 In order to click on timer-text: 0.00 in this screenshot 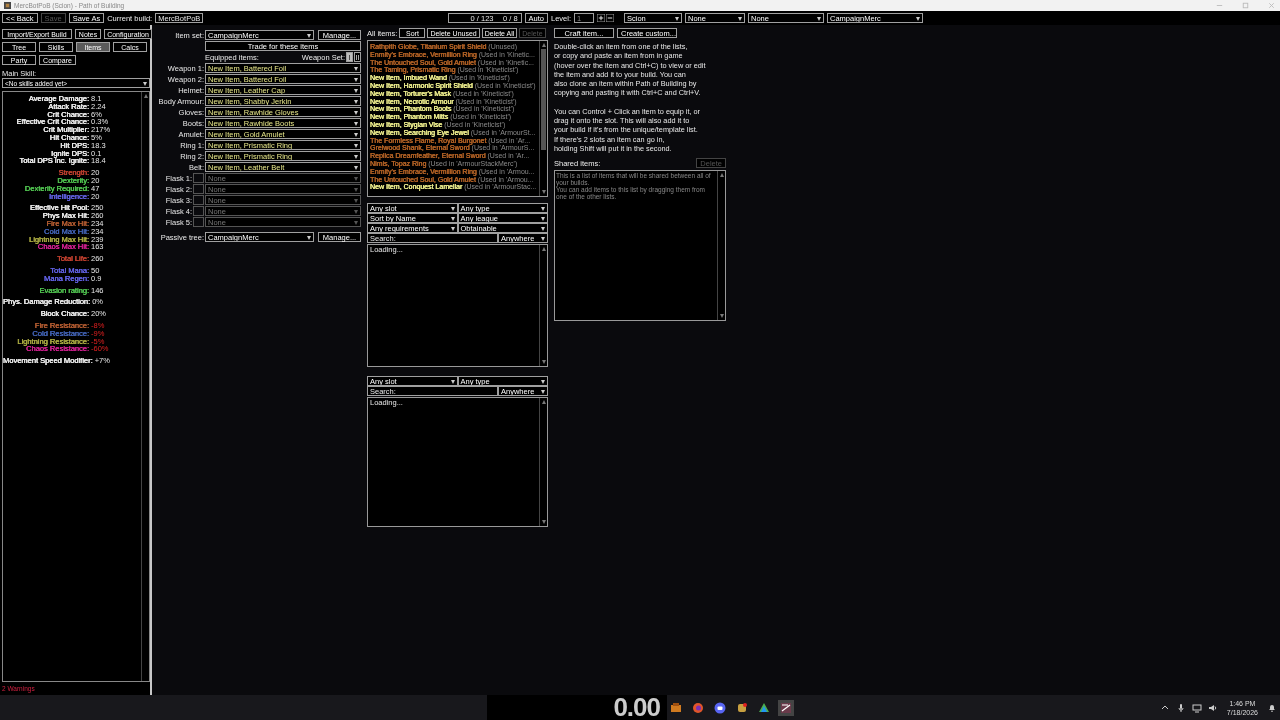, I will do `click(636, 706)`.